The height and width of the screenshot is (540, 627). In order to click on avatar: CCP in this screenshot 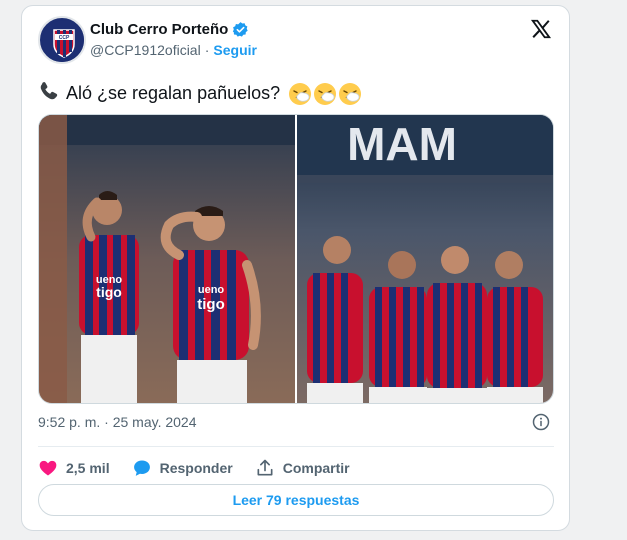, I will do `click(62, 40)`.